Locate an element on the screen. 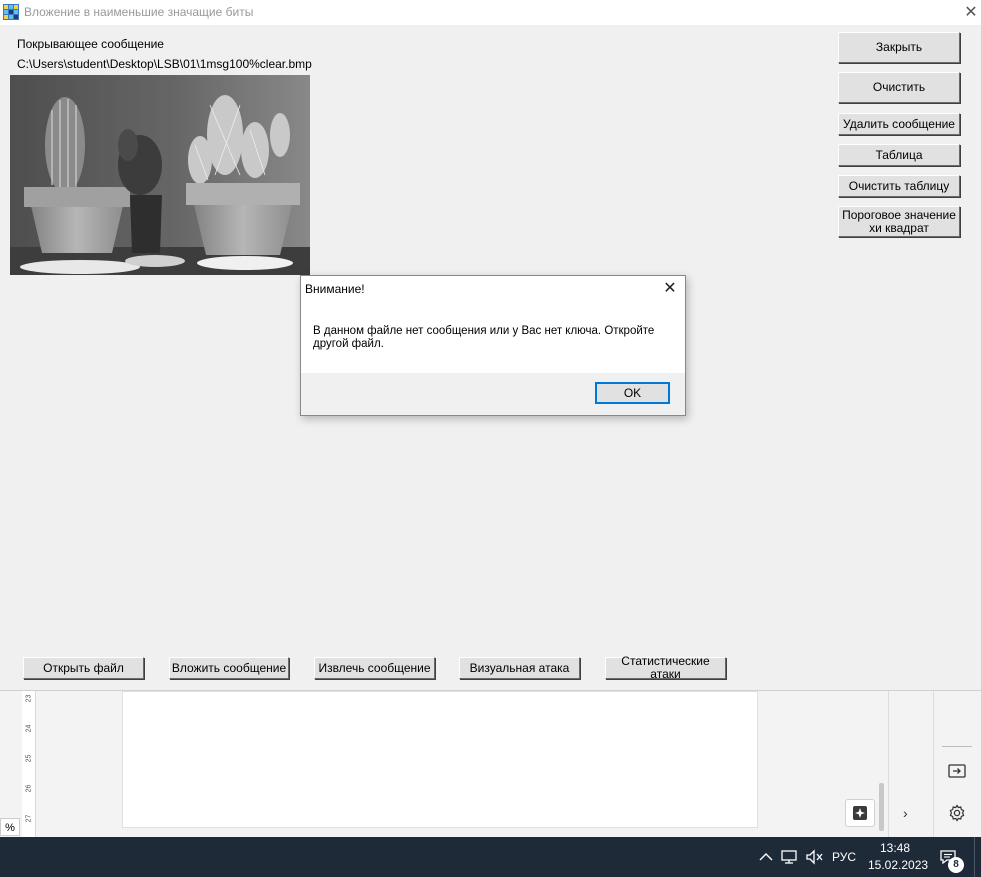 This screenshot has width=981, height=877. threshold-label-line1: Пороговое значение is located at coordinates (899, 214).